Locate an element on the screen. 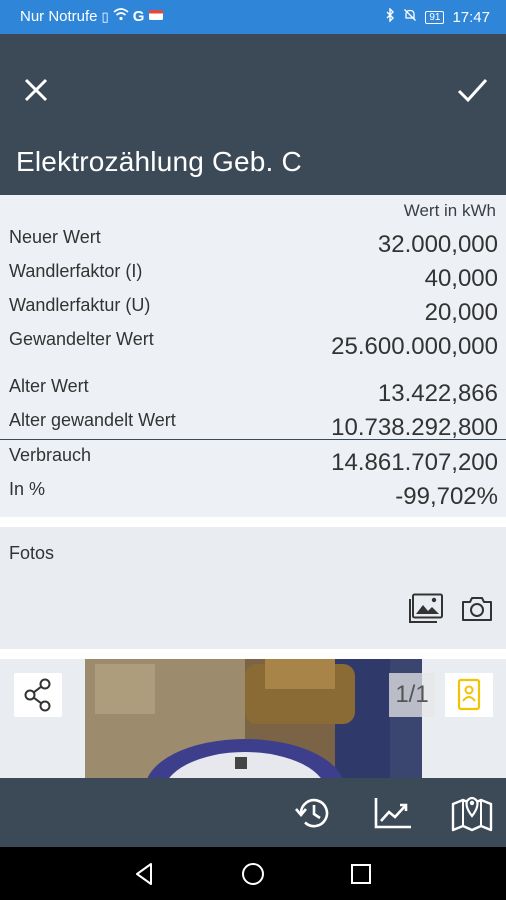 The image size is (506, 900). reading-value: 40,000 is located at coordinates (461, 278).